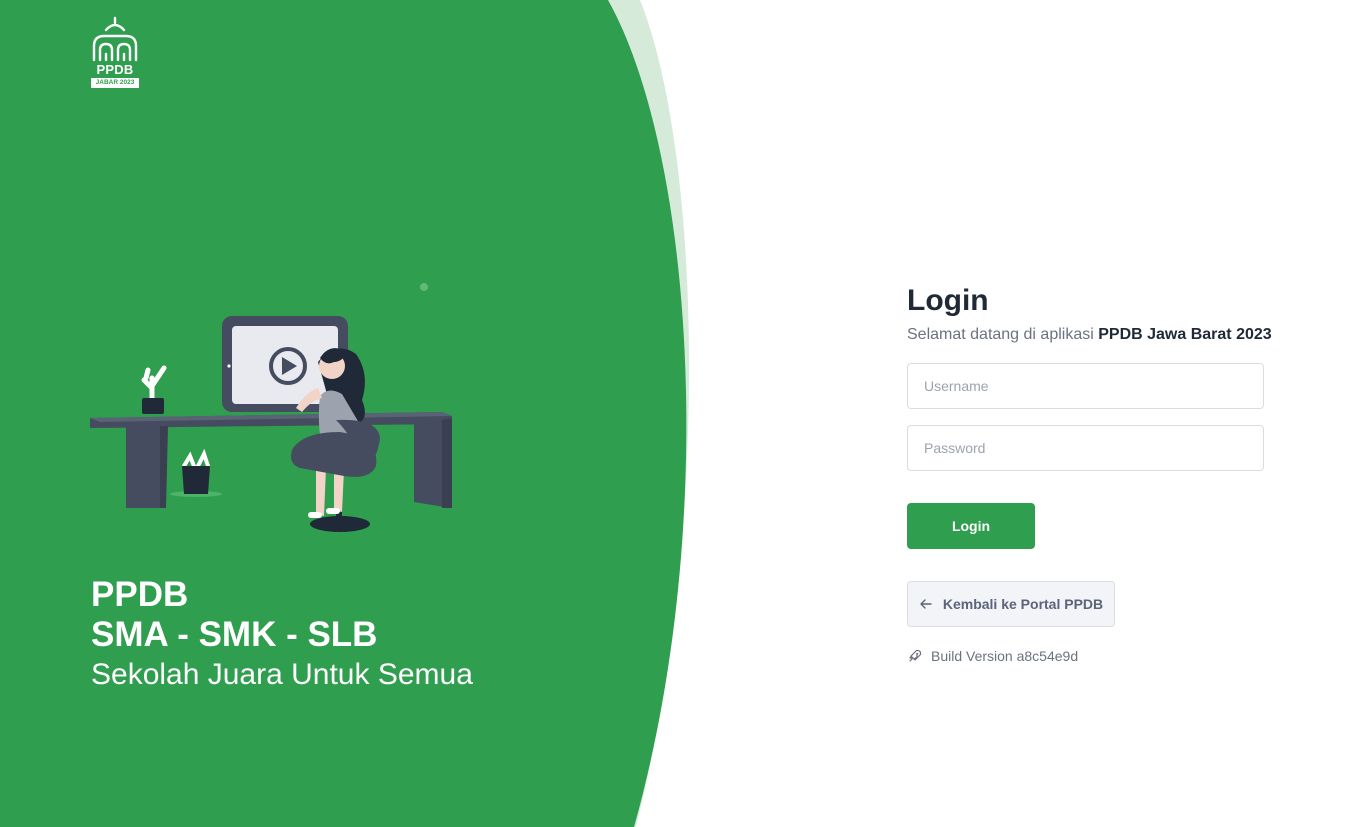 Image resolution: width=1357 pixels, height=827 pixels. What do you see at coordinates (115, 69) in the screenshot?
I see `logo-text: PPDB` at bounding box center [115, 69].